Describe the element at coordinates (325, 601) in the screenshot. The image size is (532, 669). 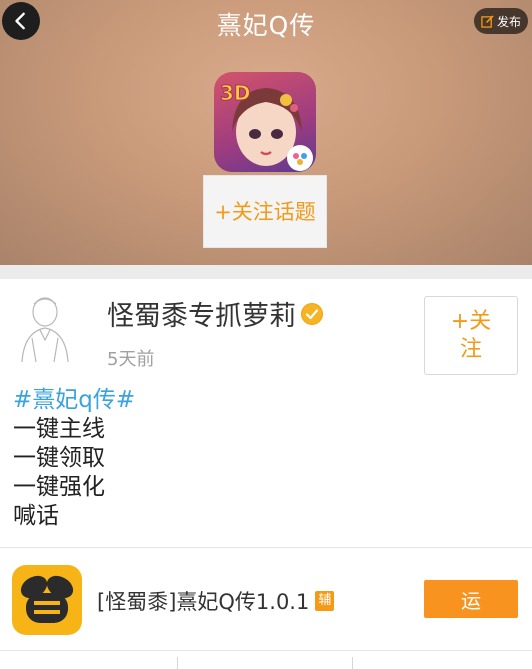
I see `aux-badge: 辅` at that location.